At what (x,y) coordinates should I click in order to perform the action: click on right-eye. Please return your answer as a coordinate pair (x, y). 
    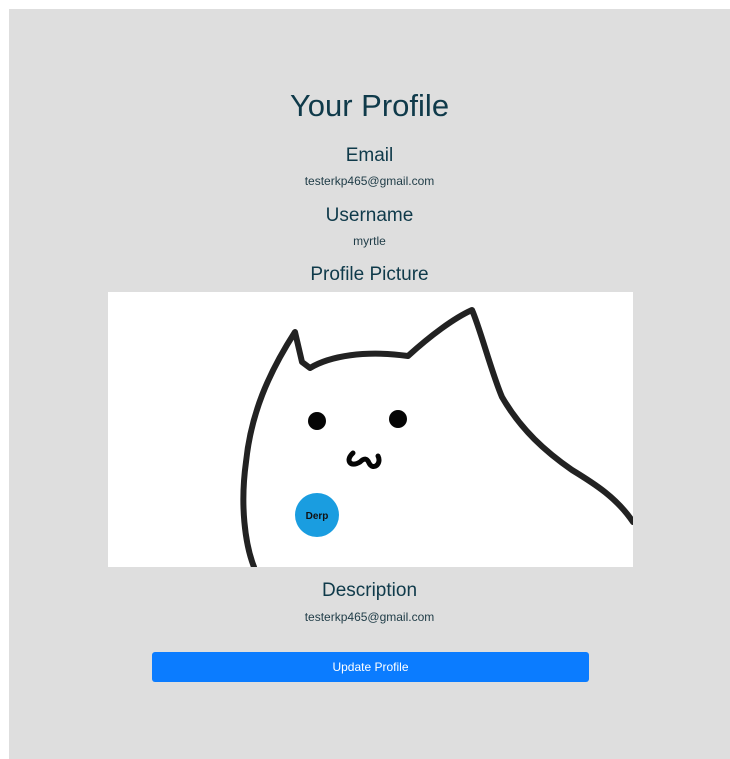
    Looking at the image, I should click on (398, 419).